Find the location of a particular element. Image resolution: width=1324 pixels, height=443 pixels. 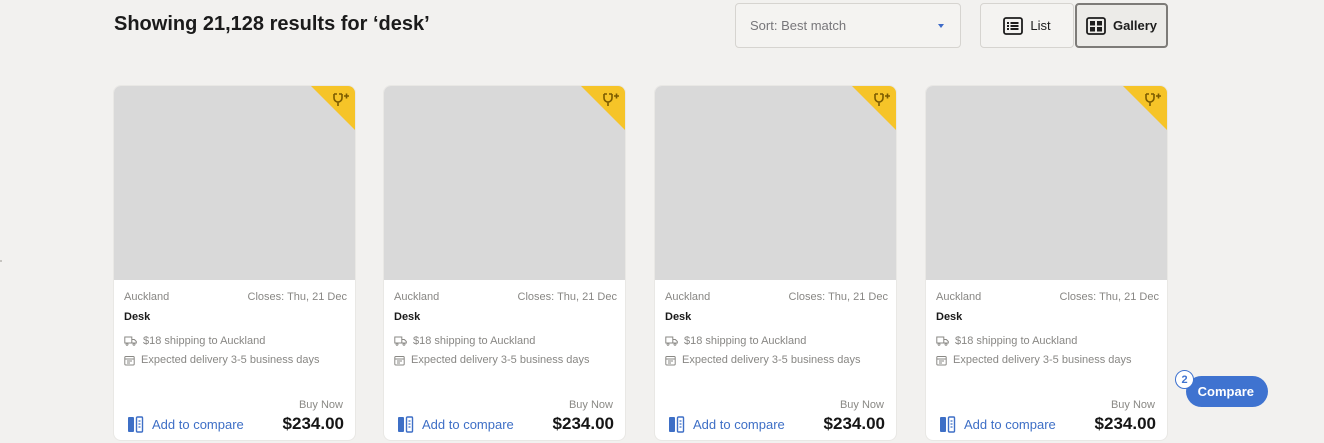

results-title: Showing 21,128 results for ‘desk’ is located at coordinates (272, 24).